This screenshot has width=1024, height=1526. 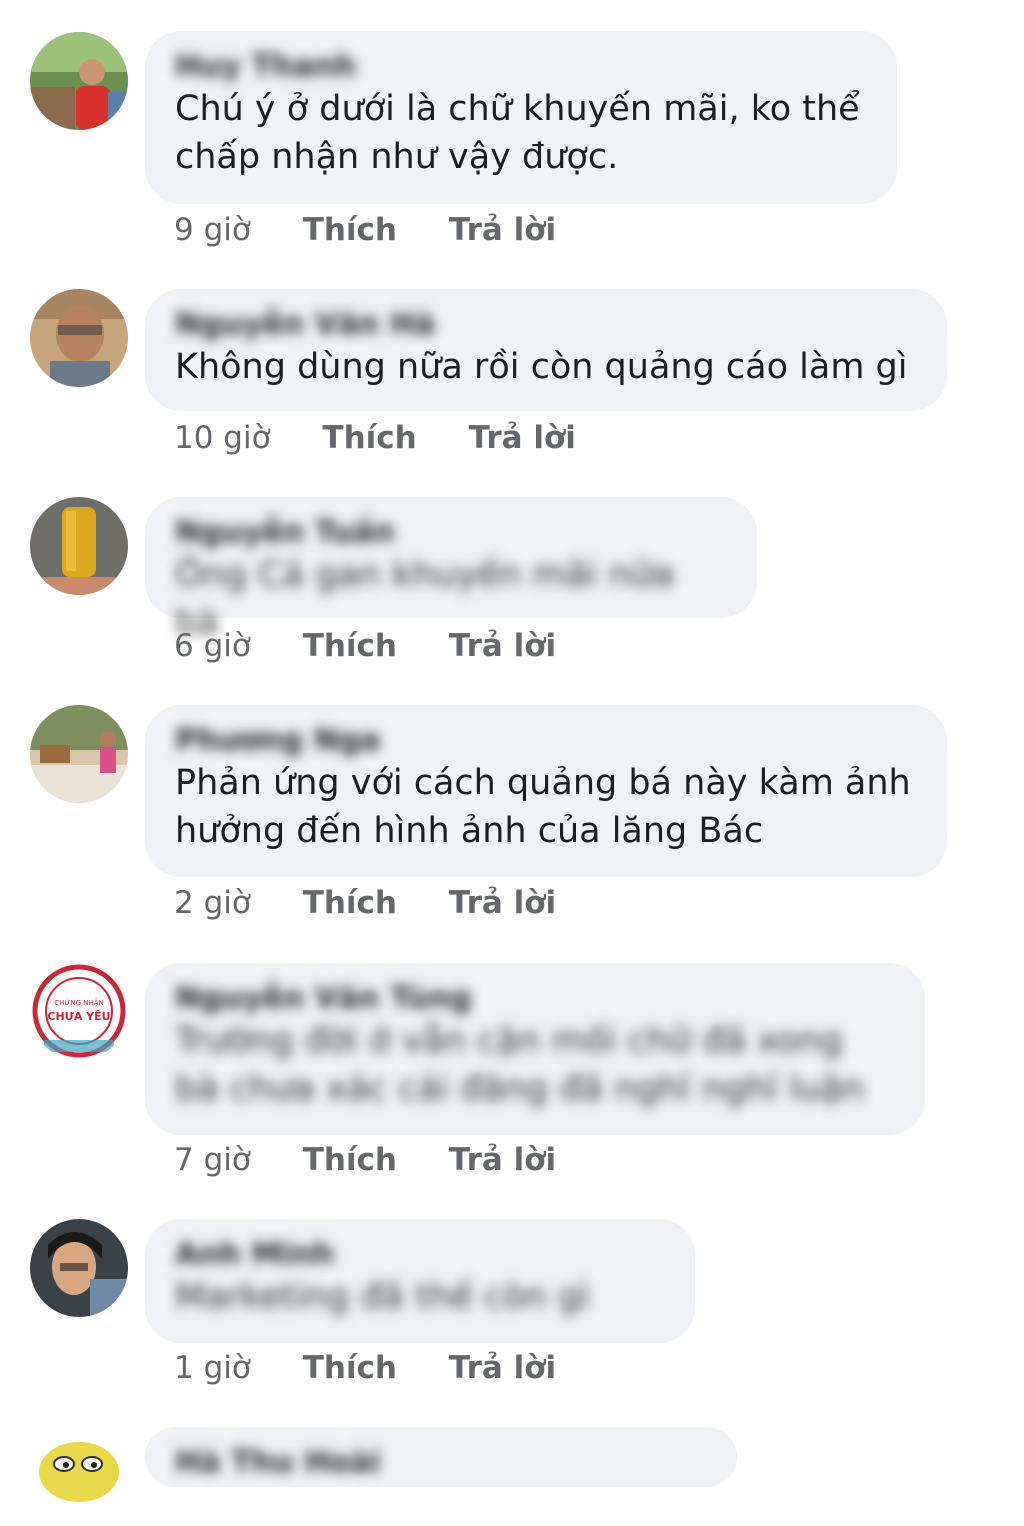 What do you see at coordinates (420, 1255) in the screenshot?
I see `comment-author-name: Anh Minh` at bounding box center [420, 1255].